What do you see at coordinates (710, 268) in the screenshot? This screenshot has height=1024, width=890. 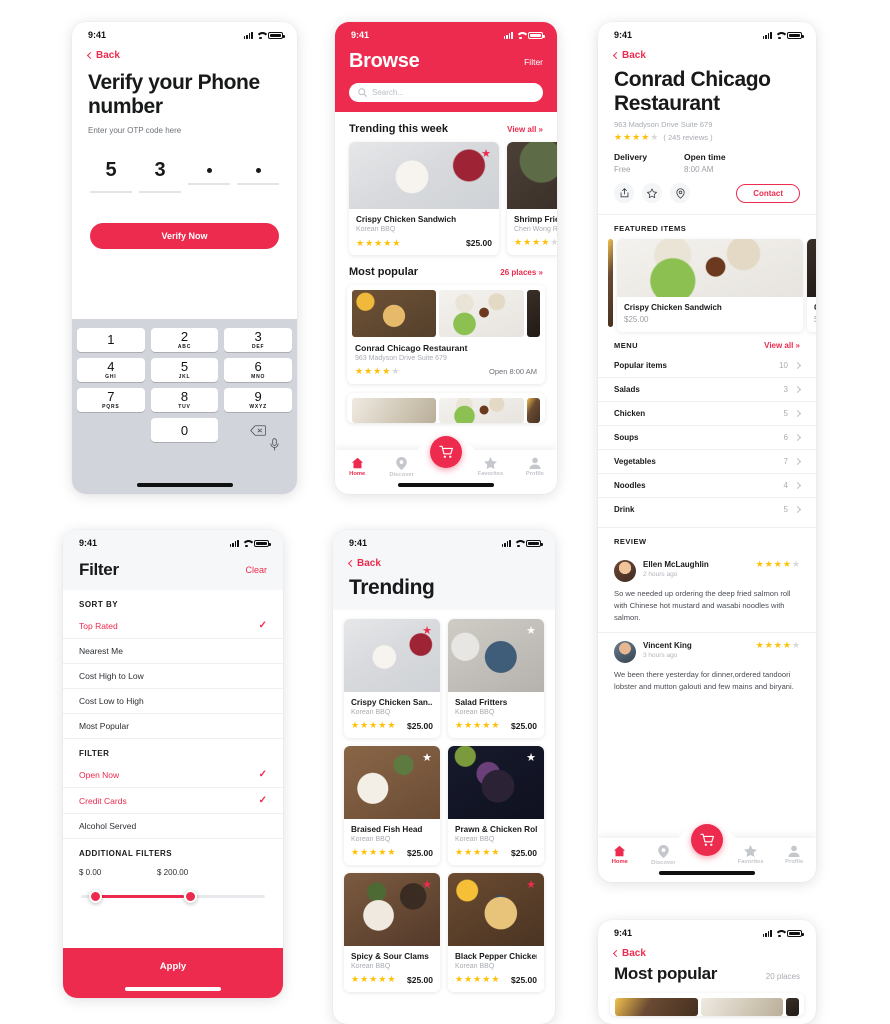 I see `featured-image` at bounding box center [710, 268].